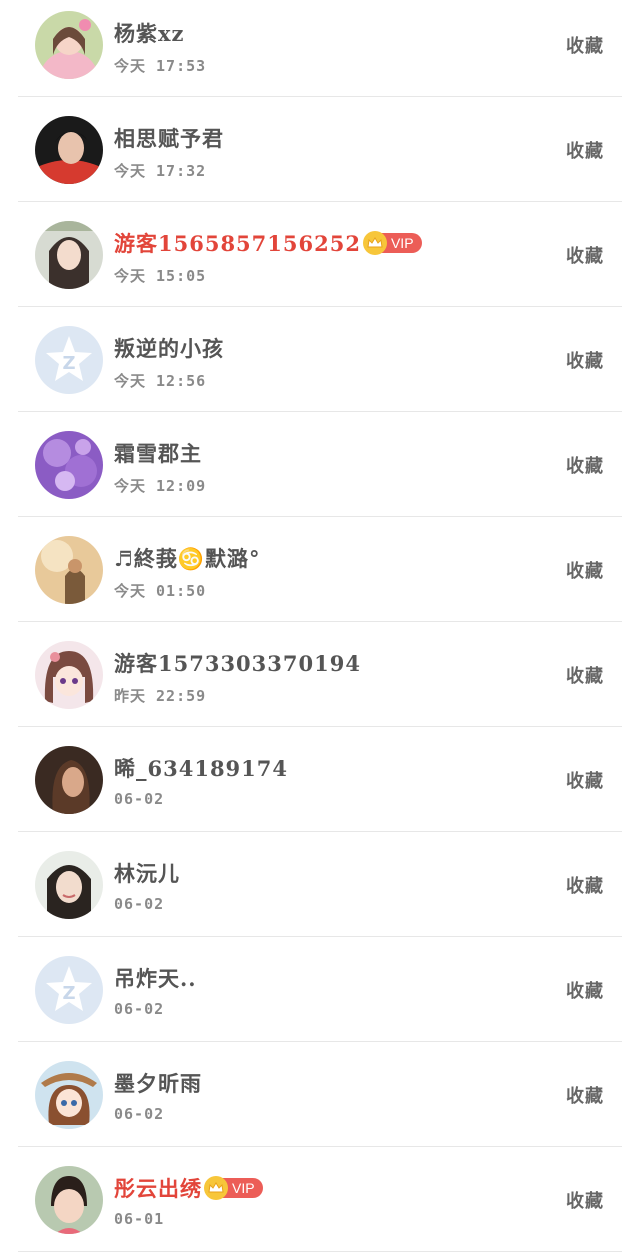 Image resolution: width=640 pixels, height=1260 pixels. I want to click on user-name: 杨紫xz, so click(149, 33).